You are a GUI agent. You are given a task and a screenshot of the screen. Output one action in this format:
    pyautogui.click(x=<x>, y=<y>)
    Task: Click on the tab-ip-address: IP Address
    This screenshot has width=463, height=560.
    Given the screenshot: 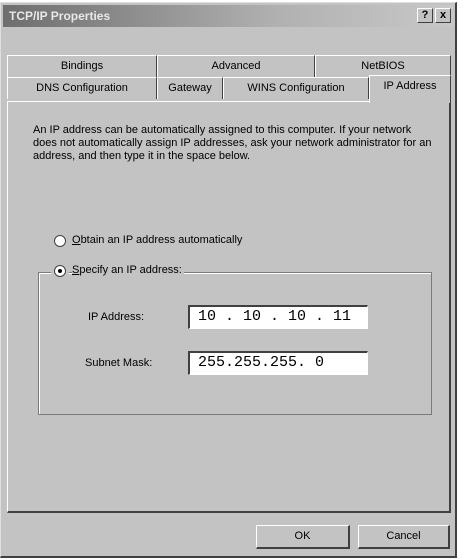 What is the action you would take?
    pyautogui.click(x=410, y=89)
    